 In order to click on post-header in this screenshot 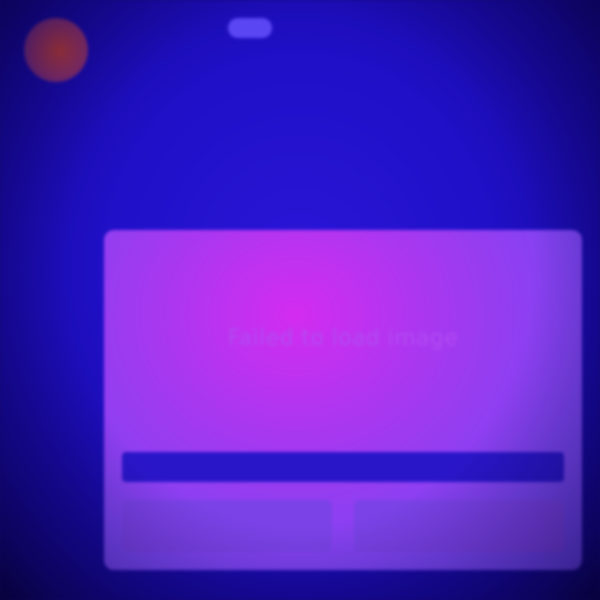, I will do `click(343, 48)`.